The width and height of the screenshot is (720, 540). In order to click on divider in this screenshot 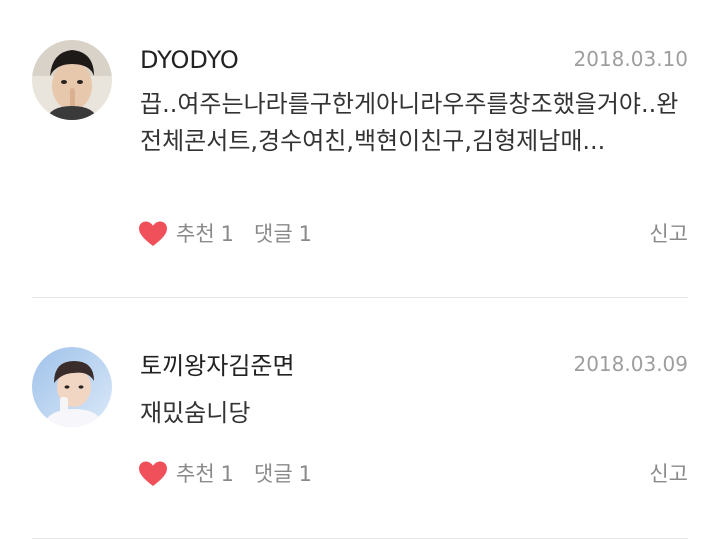, I will do `click(360, 538)`.